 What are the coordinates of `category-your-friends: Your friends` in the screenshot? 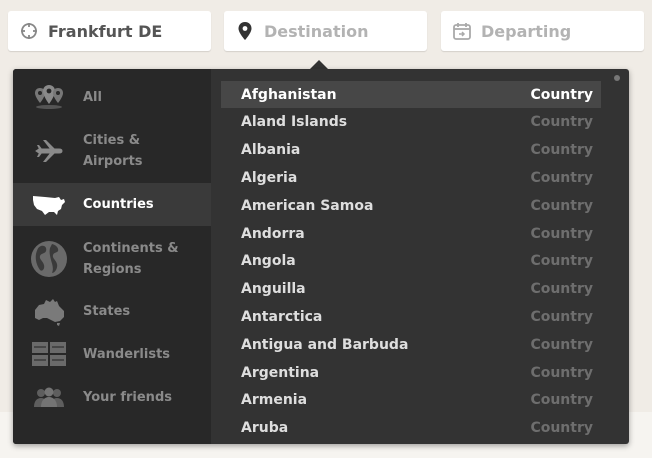 It's located at (112, 397).